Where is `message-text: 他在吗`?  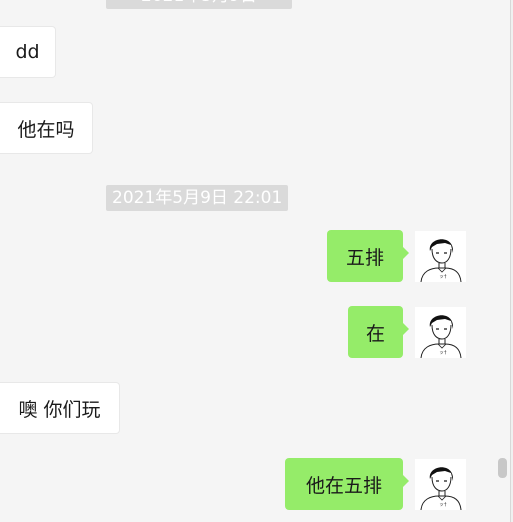
message-text: 他在吗 is located at coordinates (46, 129).